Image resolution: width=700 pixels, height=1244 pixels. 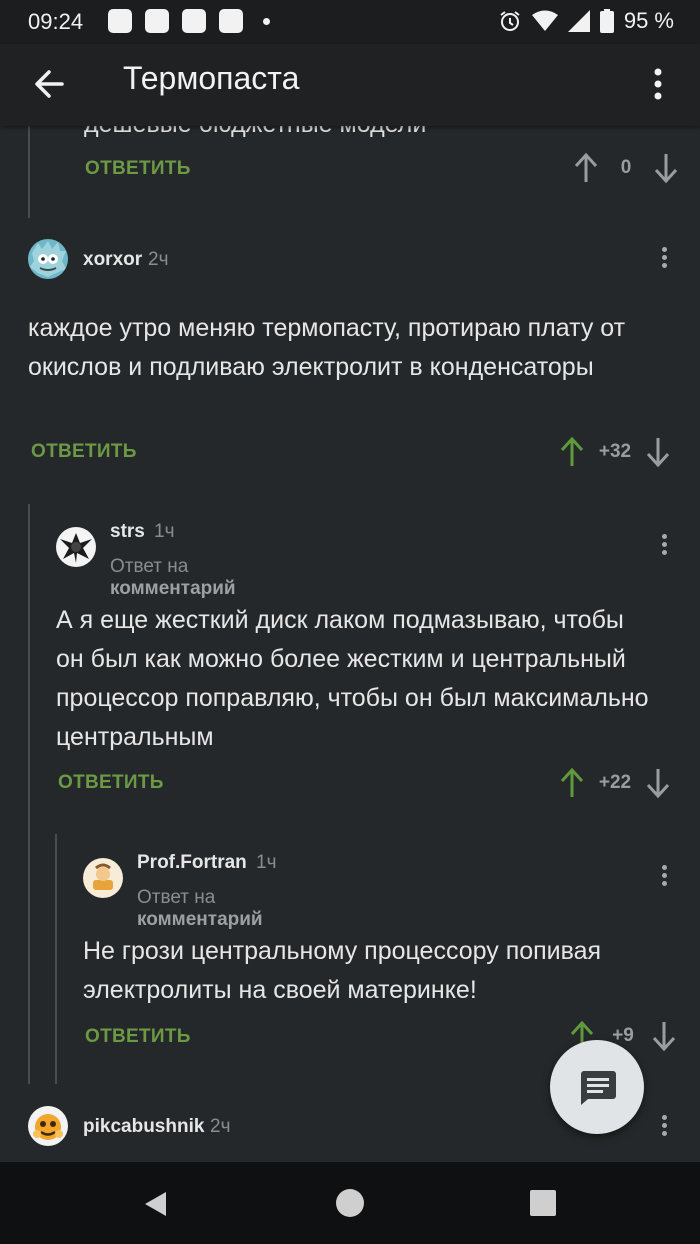 I want to click on vote-score: +22, so click(x=615, y=782).